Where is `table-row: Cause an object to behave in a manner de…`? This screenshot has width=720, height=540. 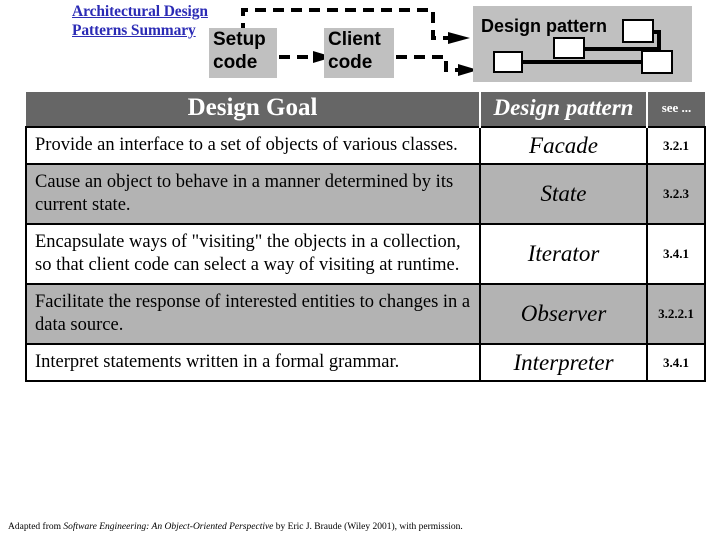
table-row: Cause an object to behave in a manner de… is located at coordinates (365, 194).